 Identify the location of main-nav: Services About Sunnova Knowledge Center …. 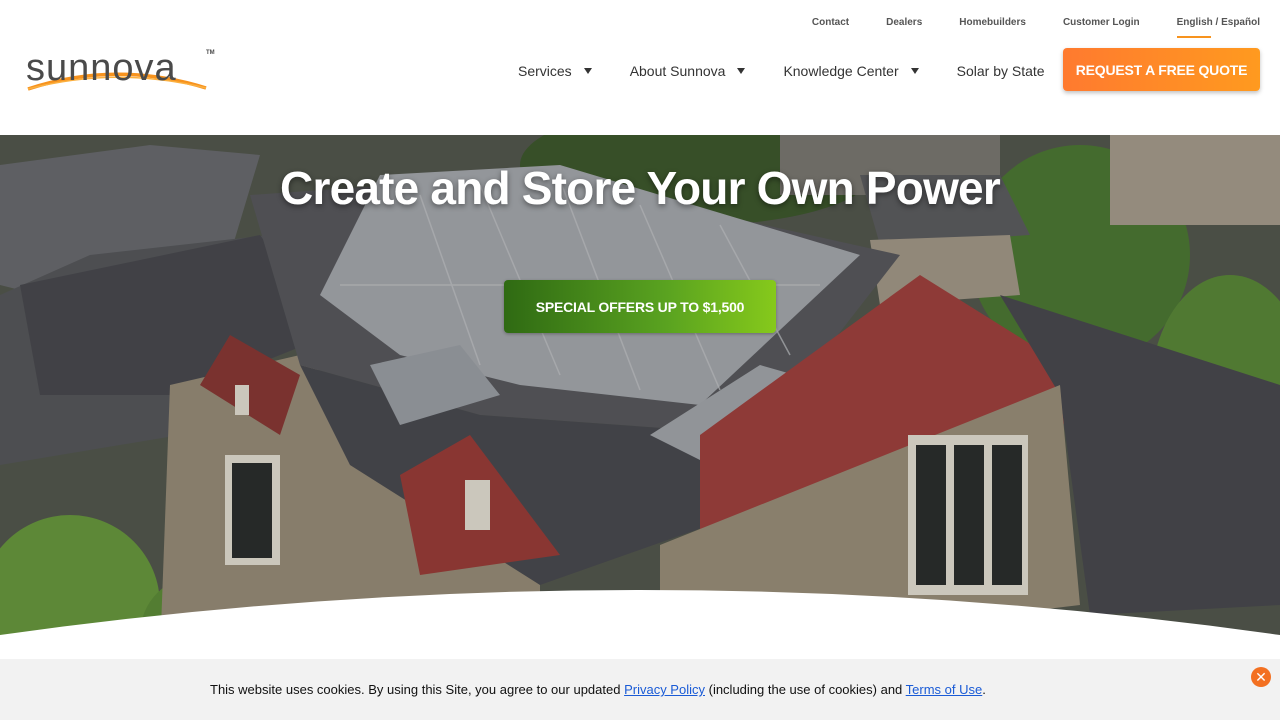
(781, 71).